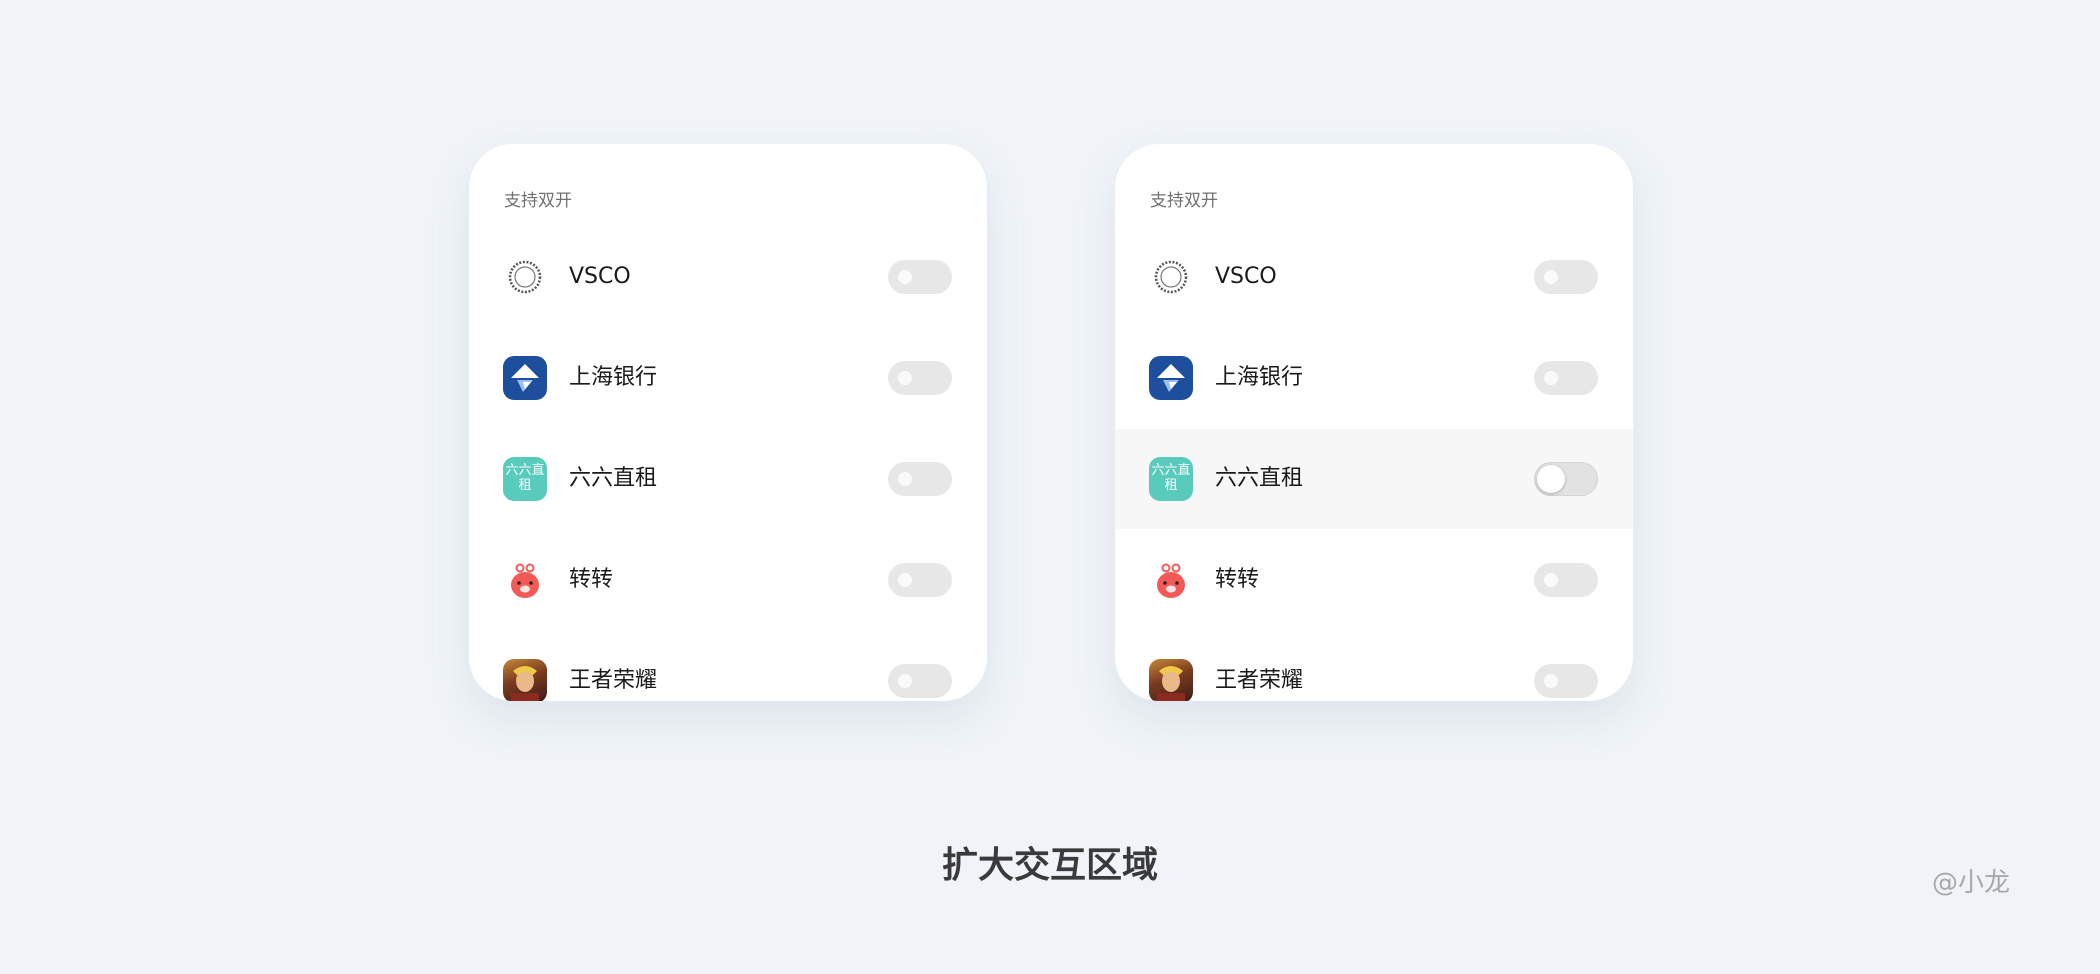 The width and height of the screenshot is (2100, 974). What do you see at coordinates (1374, 479) in the screenshot?
I see `app-row-liuliu-pressed: 六六直租 六六直租` at bounding box center [1374, 479].